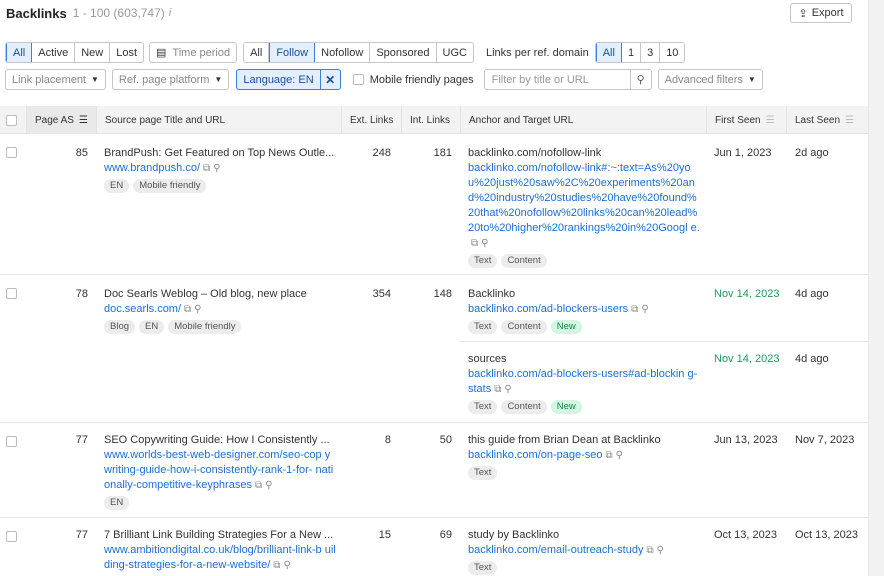 This screenshot has height=576, width=884. Describe the element at coordinates (193, 52) in the screenshot. I see `time-period-button: ▤ Time period` at that location.